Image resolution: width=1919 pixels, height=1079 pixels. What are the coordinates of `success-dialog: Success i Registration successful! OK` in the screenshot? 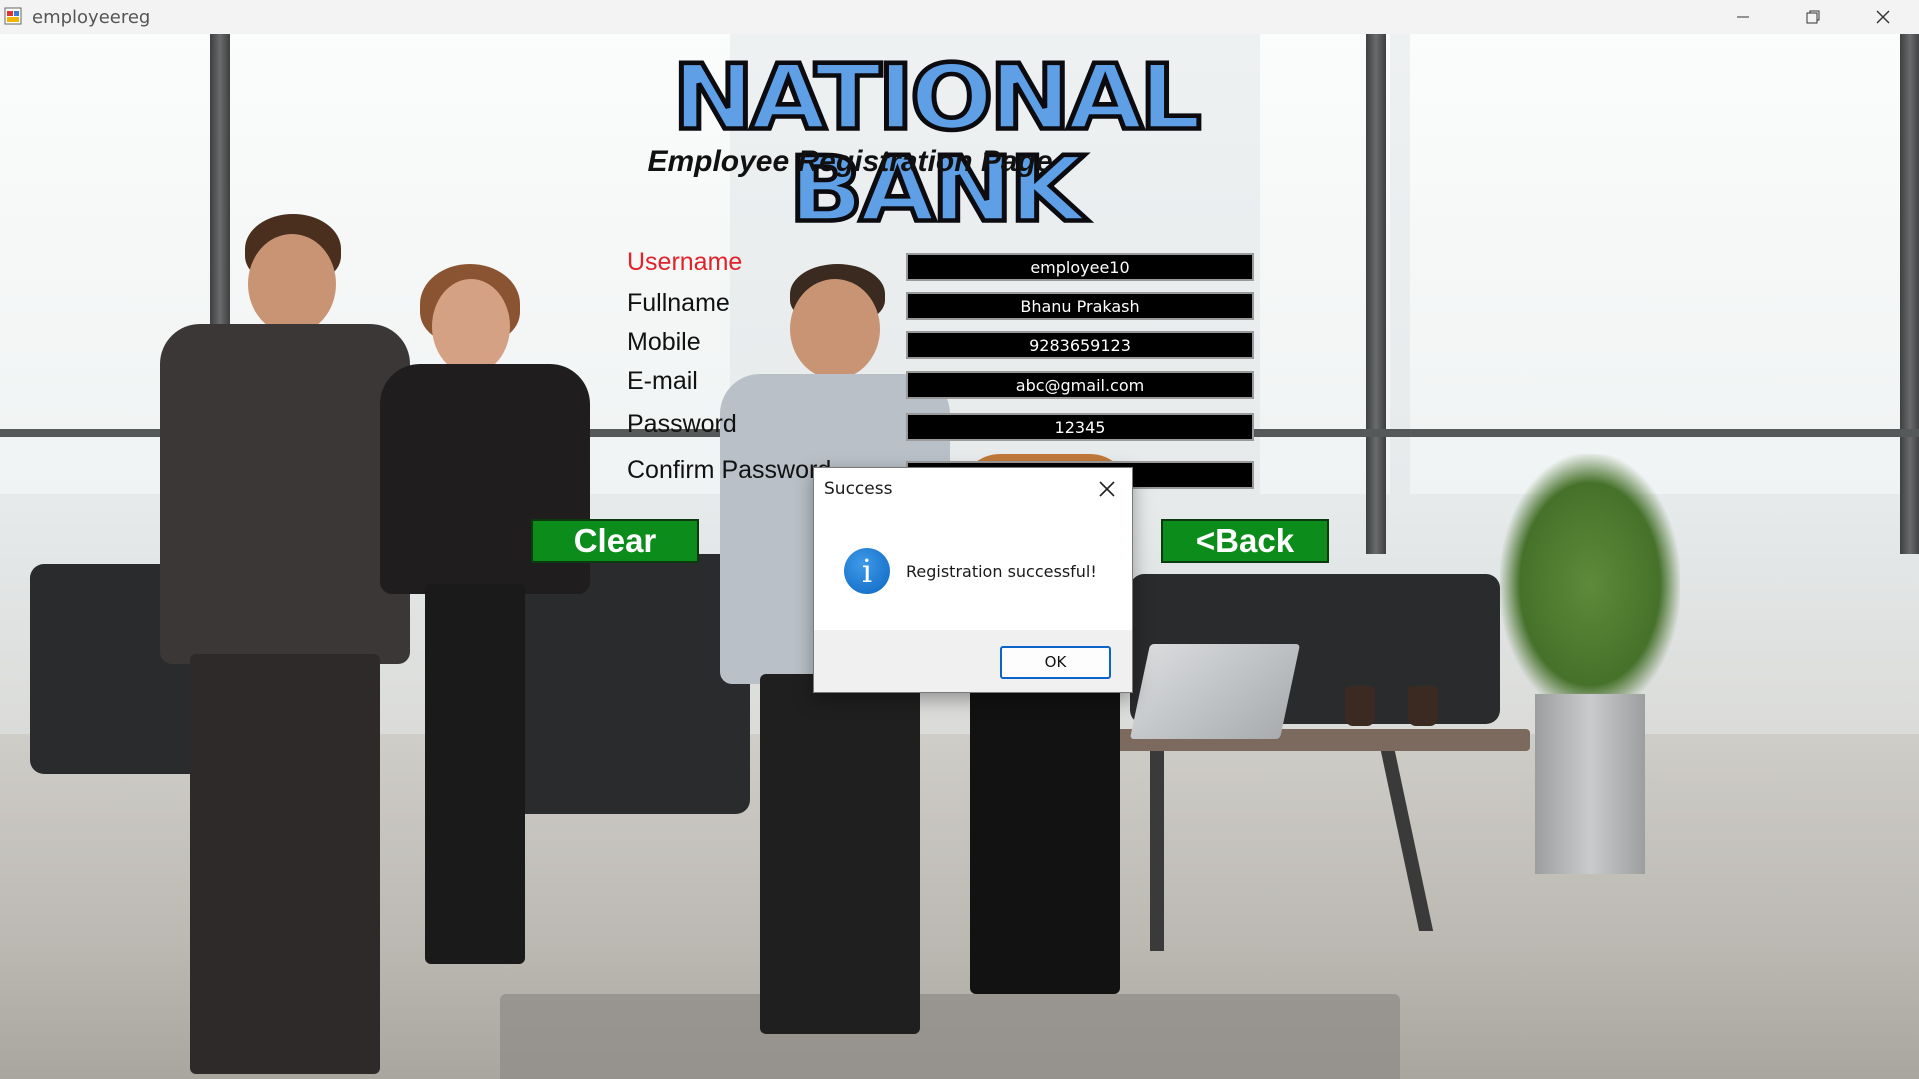 It's located at (973, 580).